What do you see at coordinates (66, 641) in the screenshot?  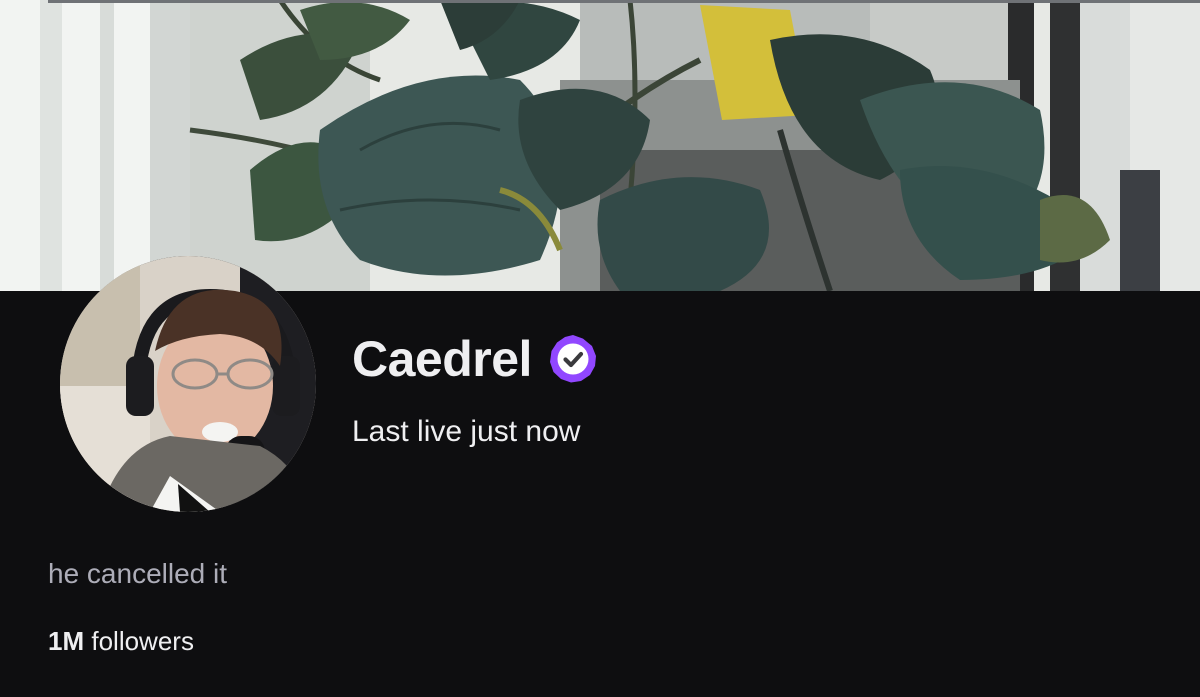 I see `followers-number: 1M` at bounding box center [66, 641].